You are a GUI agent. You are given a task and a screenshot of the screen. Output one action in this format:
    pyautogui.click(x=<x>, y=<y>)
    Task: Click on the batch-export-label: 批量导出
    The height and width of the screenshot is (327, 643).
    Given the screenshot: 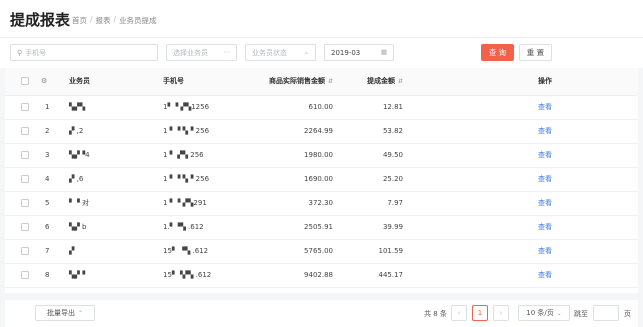 What is the action you would take?
    pyautogui.click(x=60, y=313)
    